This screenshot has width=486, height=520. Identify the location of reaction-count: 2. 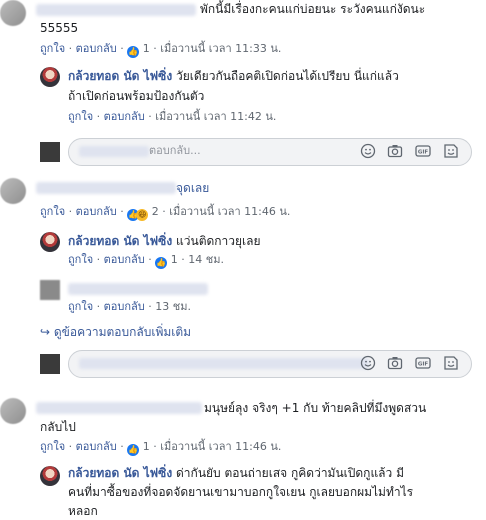
(155, 211).